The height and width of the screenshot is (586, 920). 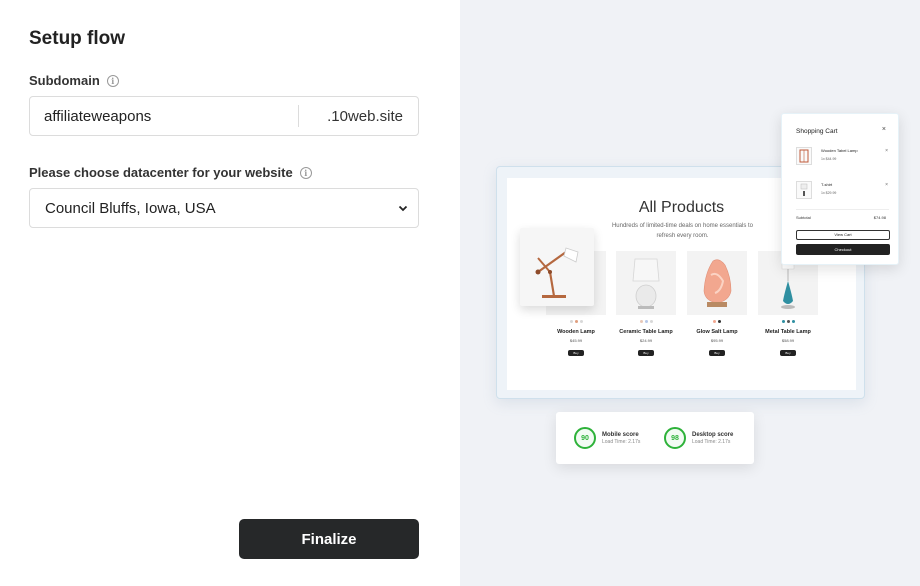 I want to click on subtotal-value: $74.98, so click(x=879, y=217).